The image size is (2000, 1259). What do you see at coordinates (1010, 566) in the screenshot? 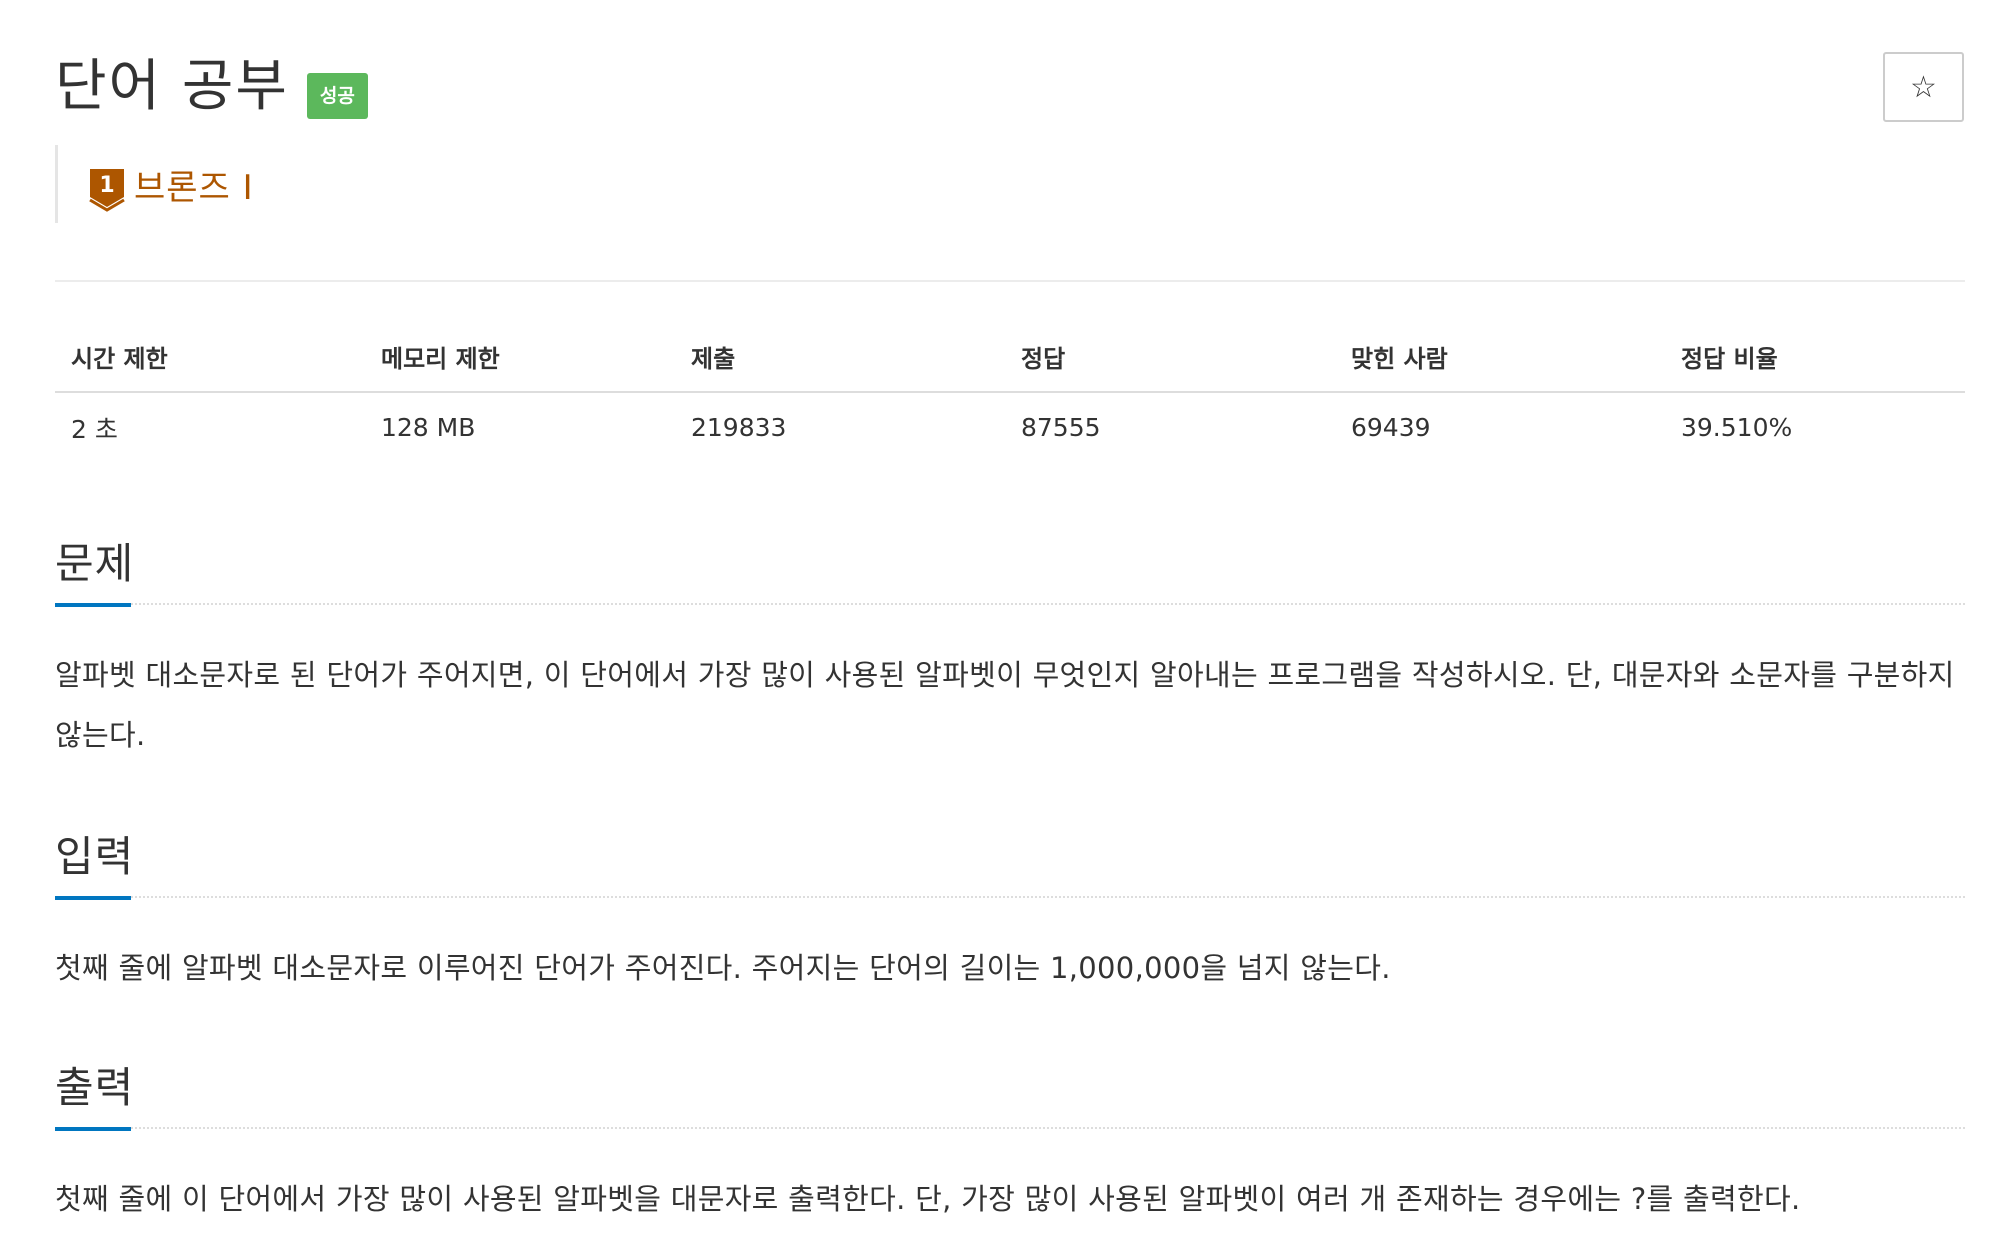
I see `section-header: 문제` at bounding box center [1010, 566].